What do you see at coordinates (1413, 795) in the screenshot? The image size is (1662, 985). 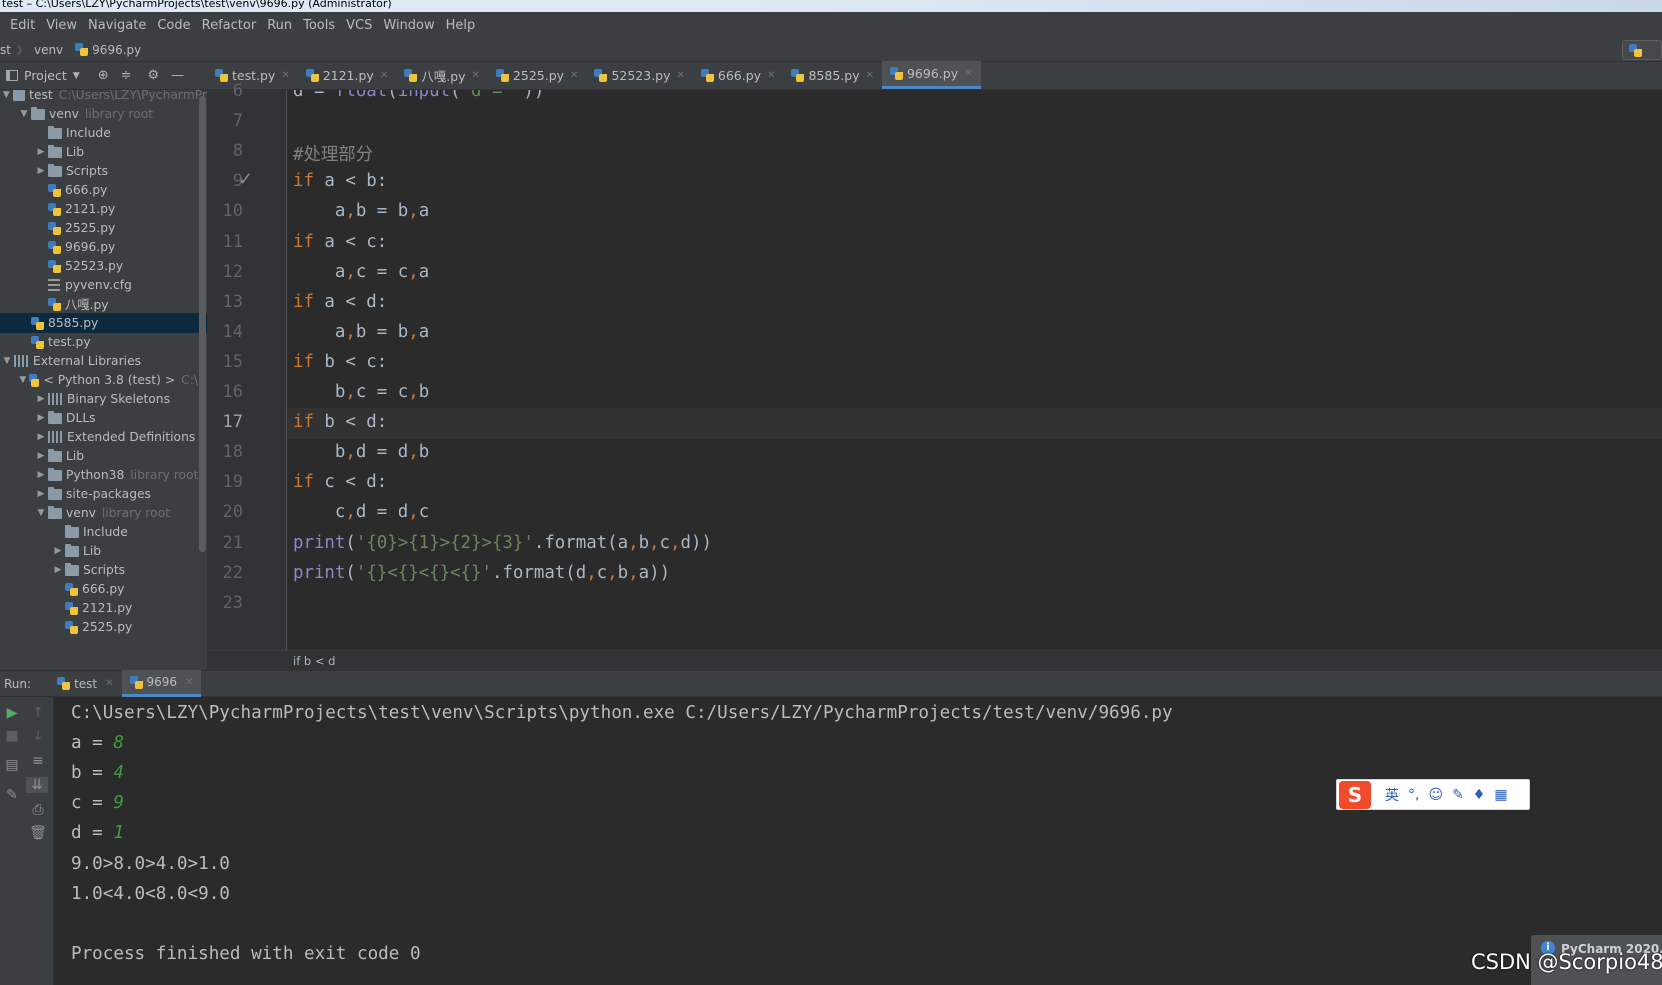 I see `punctuation-icon: °,` at bounding box center [1413, 795].